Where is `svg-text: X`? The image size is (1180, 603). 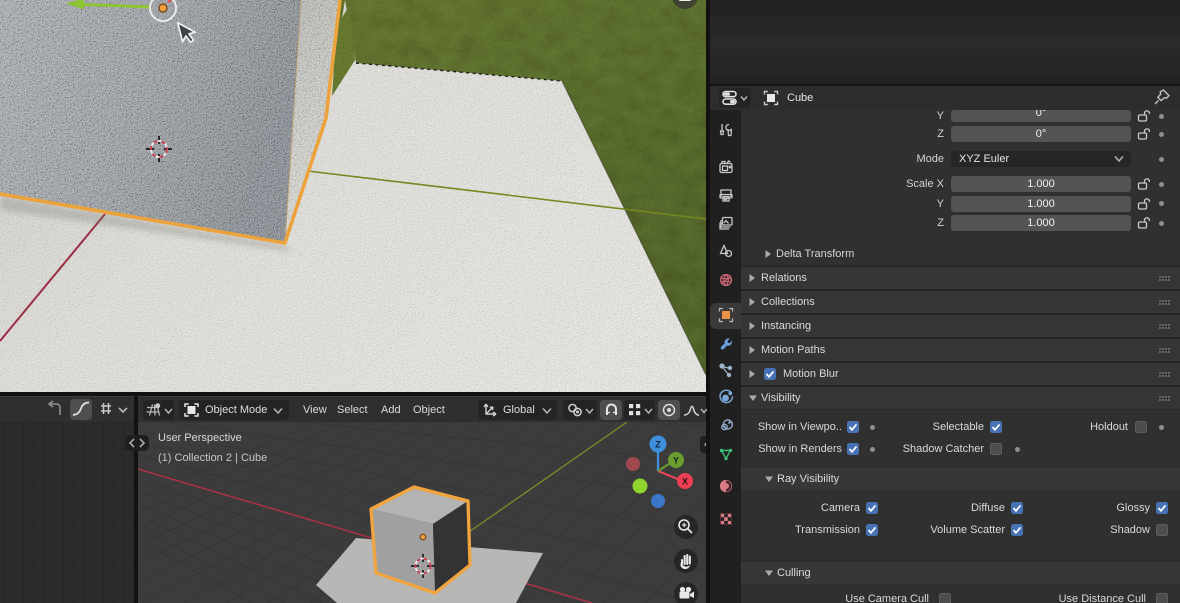
svg-text: X is located at coordinates (685, 482).